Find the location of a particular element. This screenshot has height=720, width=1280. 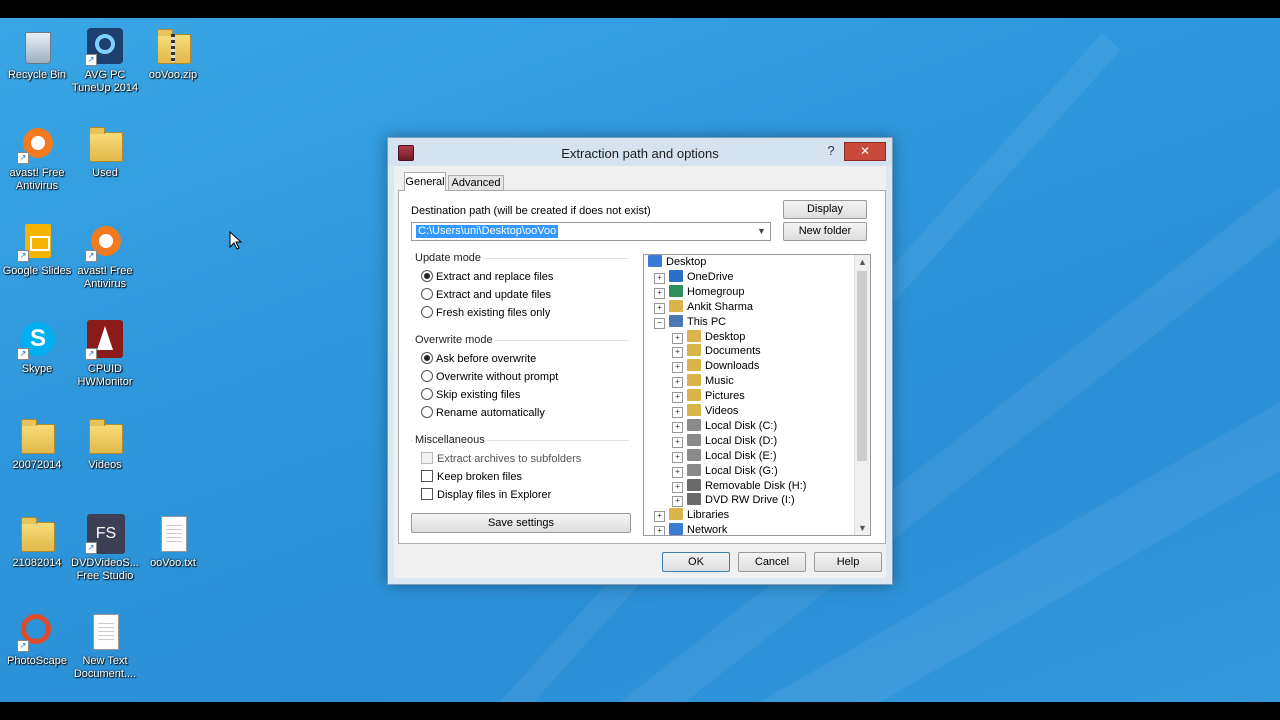

radio-fresh-existing: Fresh existing files only is located at coordinates (485, 313).